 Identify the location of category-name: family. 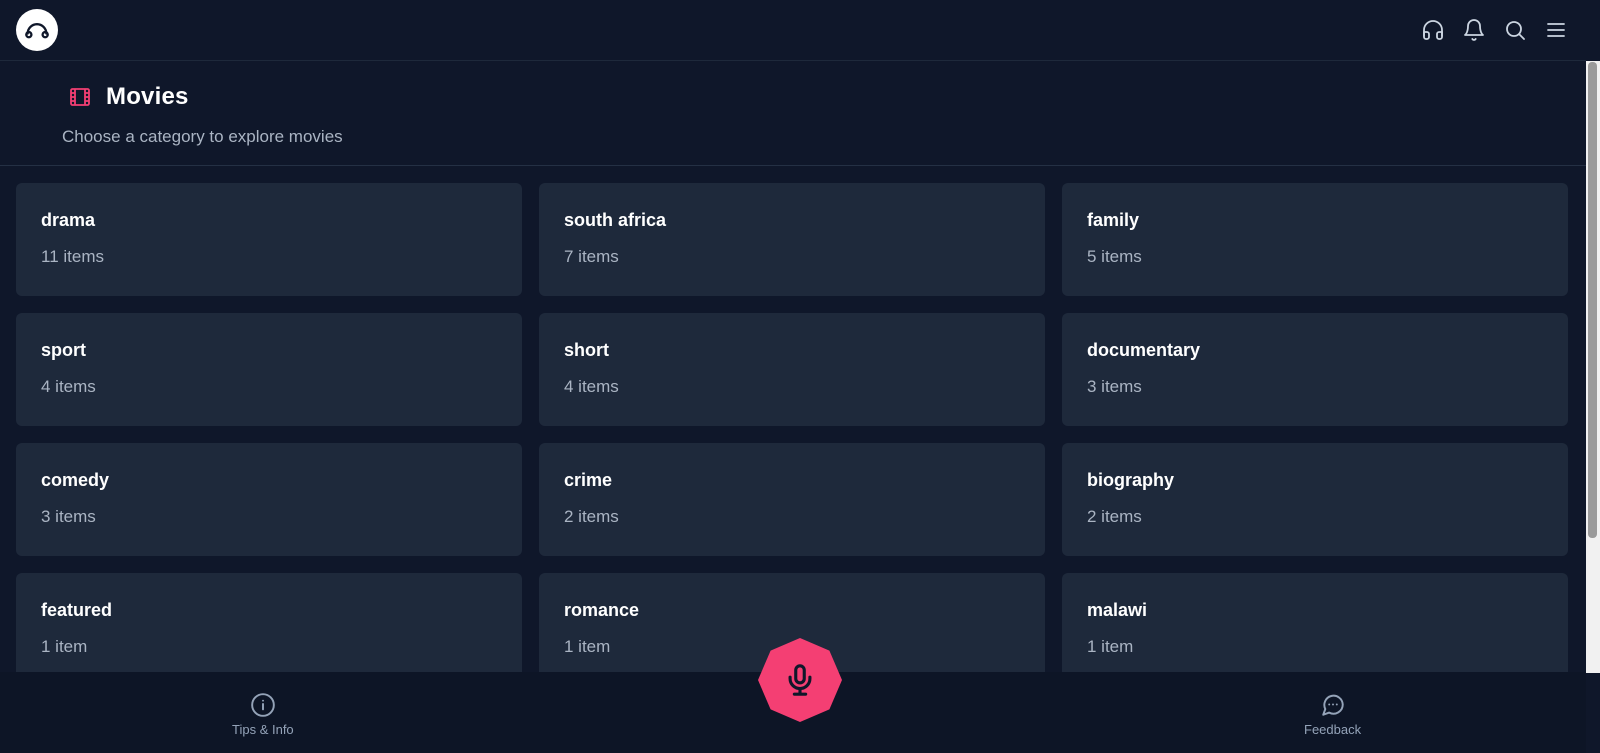
(1113, 220).